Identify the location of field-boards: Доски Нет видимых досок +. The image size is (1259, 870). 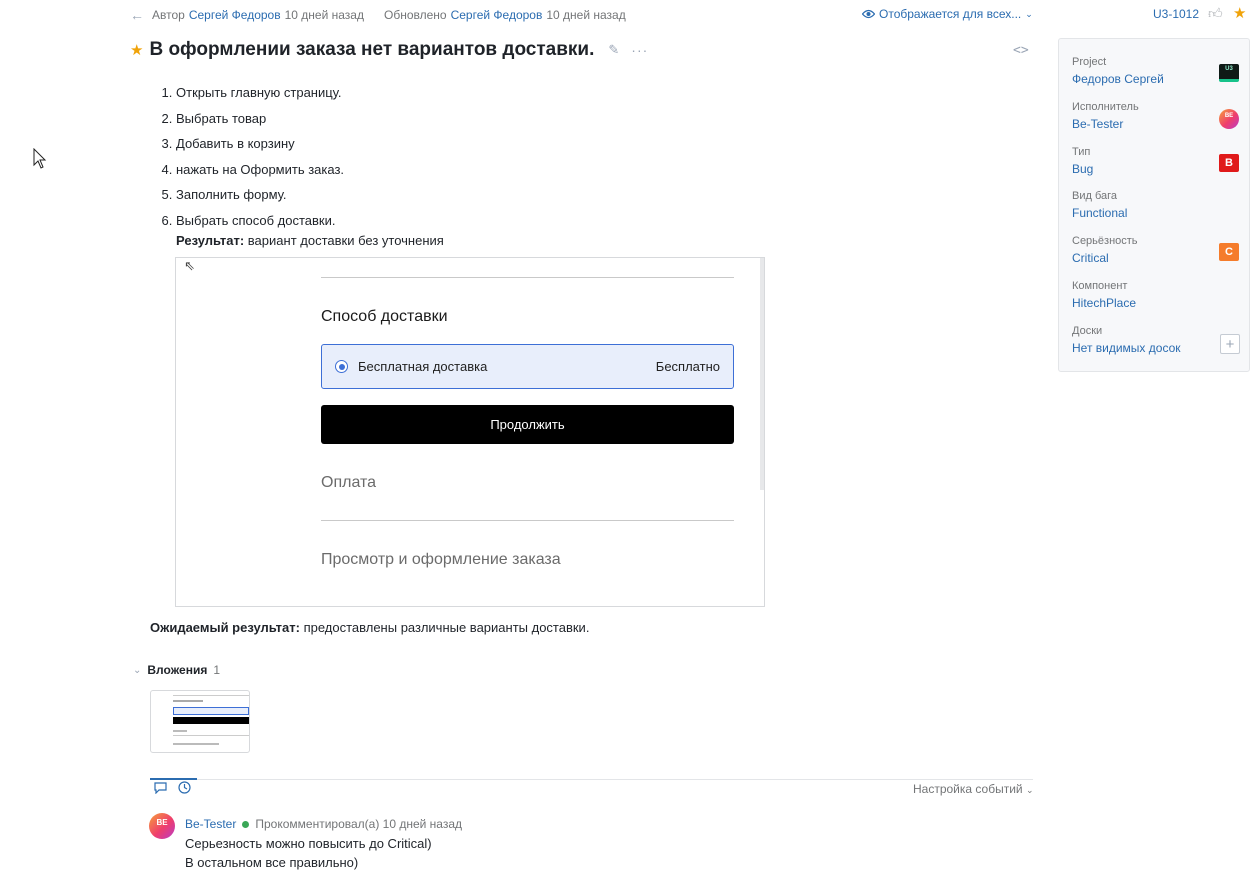
(1156, 340).